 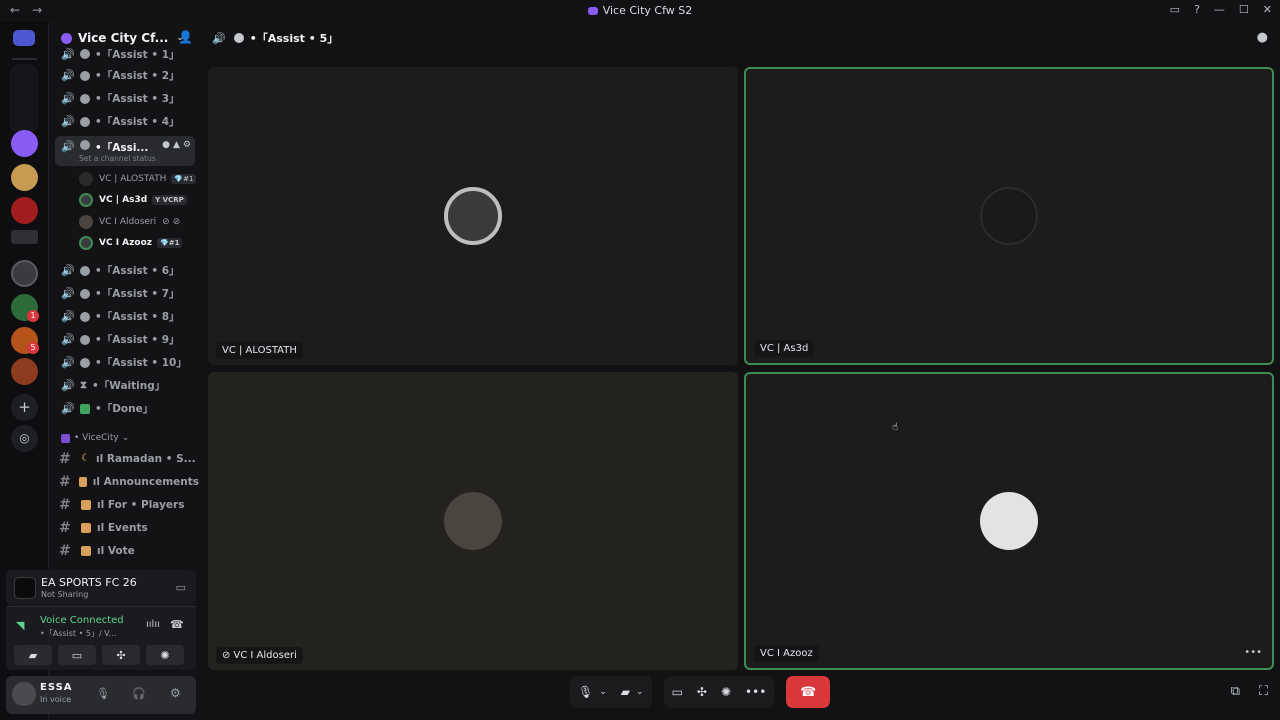 I want to click on add-server-icon: +, so click(x=24, y=407).